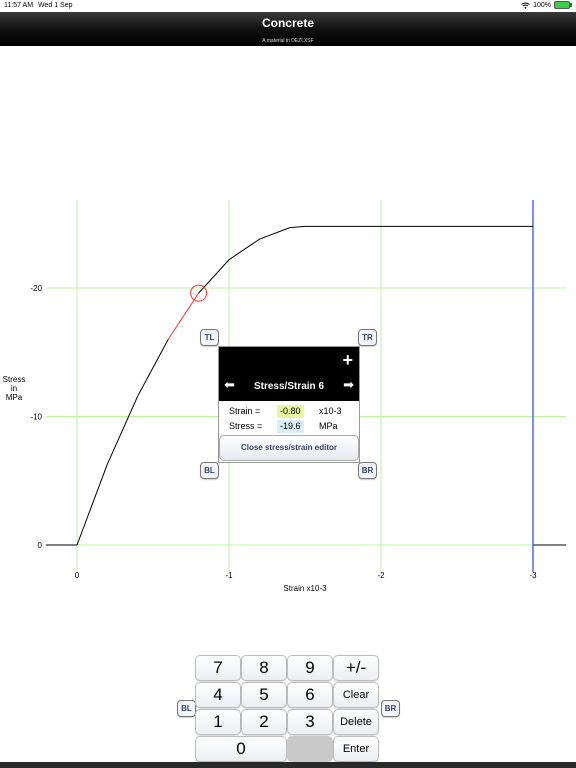  What do you see at coordinates (356, 695) in the screenshot?
I see `key-clear: Clear` at bounding box center [356, 695].